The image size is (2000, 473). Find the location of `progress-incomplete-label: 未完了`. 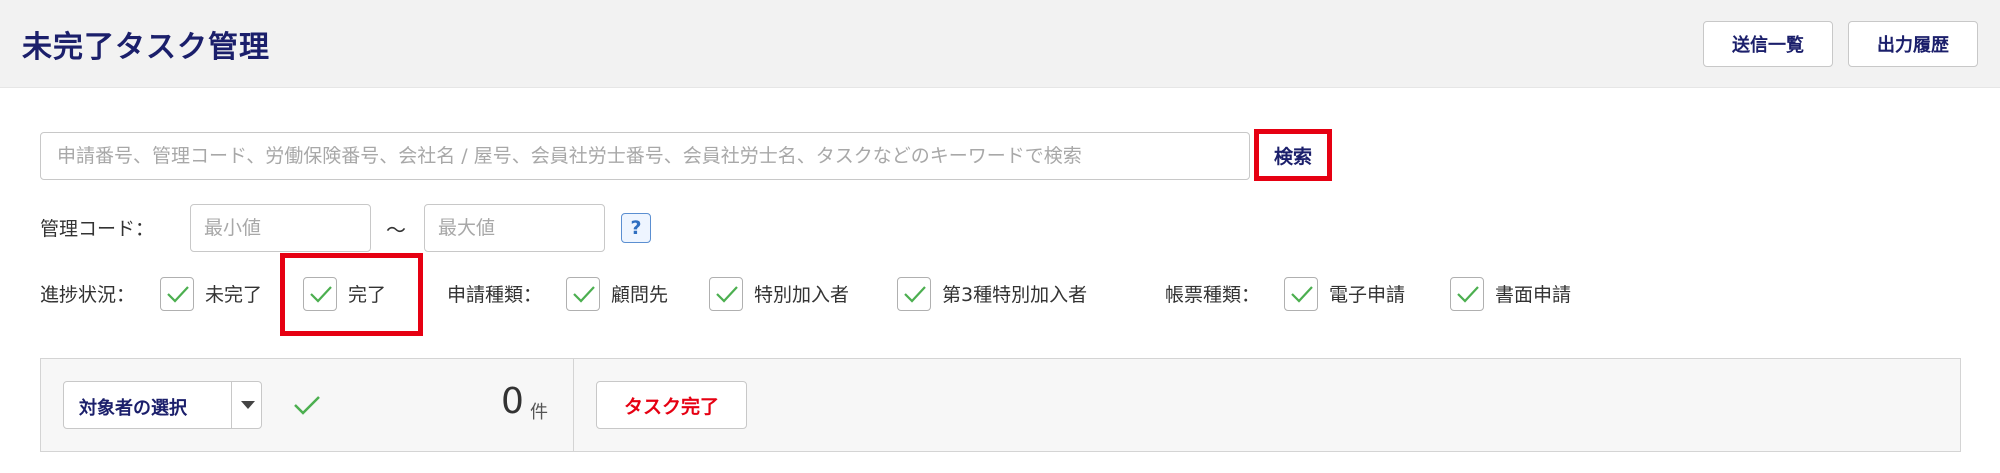

progress-incomplete-label: 未完了 is located at coordinates (234, 295).